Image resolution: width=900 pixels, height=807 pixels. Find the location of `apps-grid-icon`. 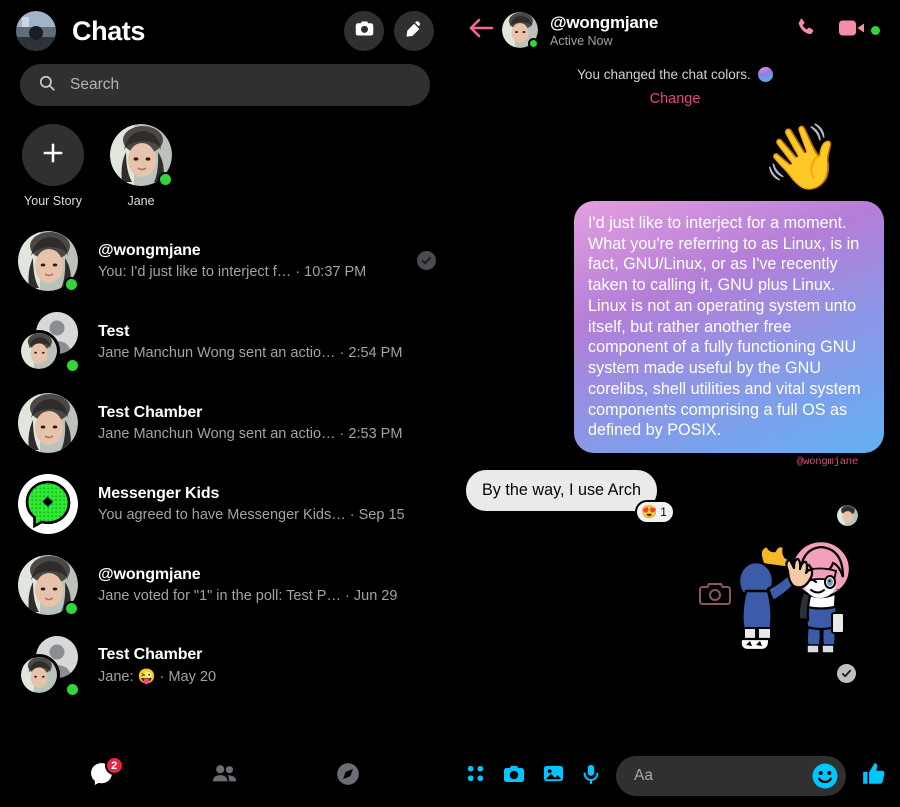

apps-grid-icon is located at coordinates (475, 776).